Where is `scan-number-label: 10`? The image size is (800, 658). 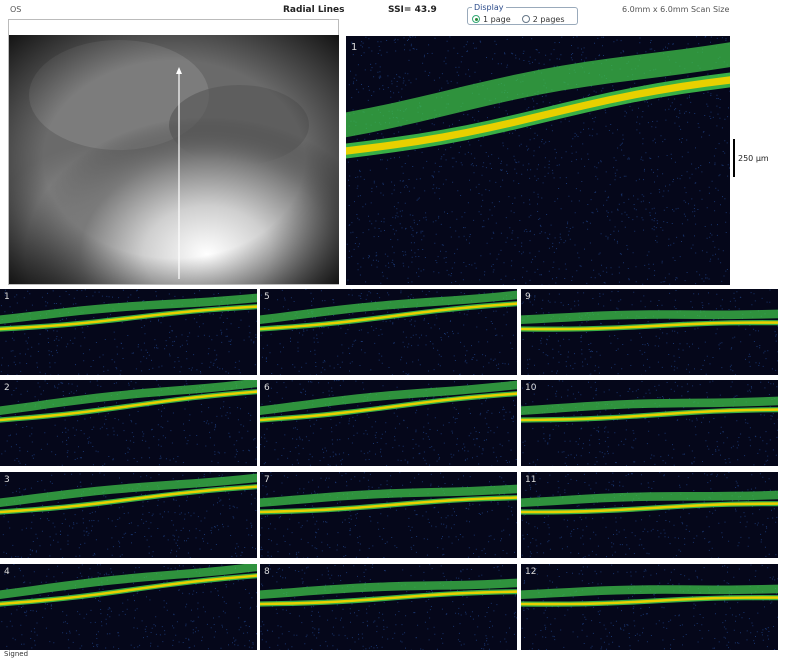 scan-number-label: 10 is located at coordinates (531, 388).